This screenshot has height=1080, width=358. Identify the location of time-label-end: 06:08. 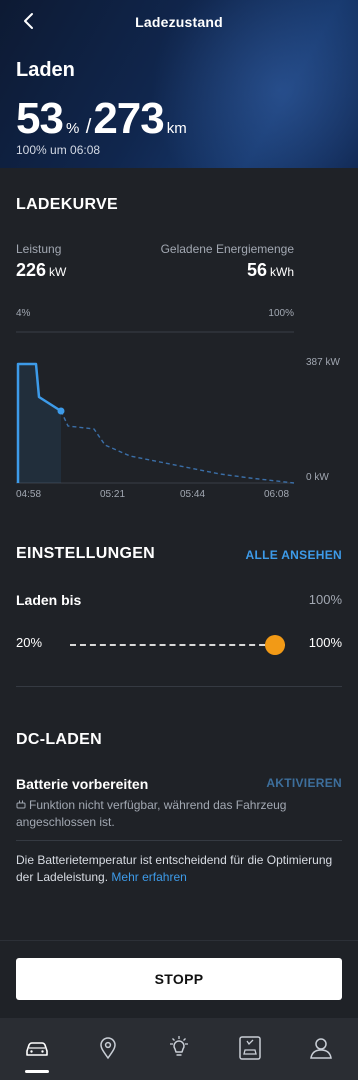
(277, 494).